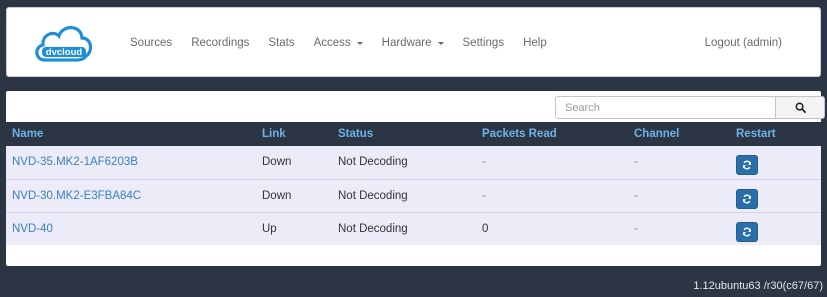 The height and width of the screenshot is (297, 827). I want to click on logout-link: Logout (admin), so click(743, 43).